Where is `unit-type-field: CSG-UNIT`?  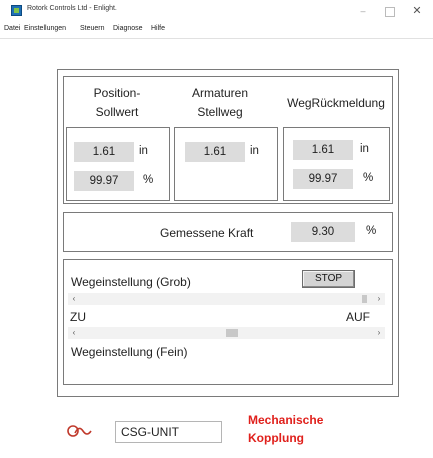
unit-type-field: CSG-UNIT is located at coordinates (168, 432).